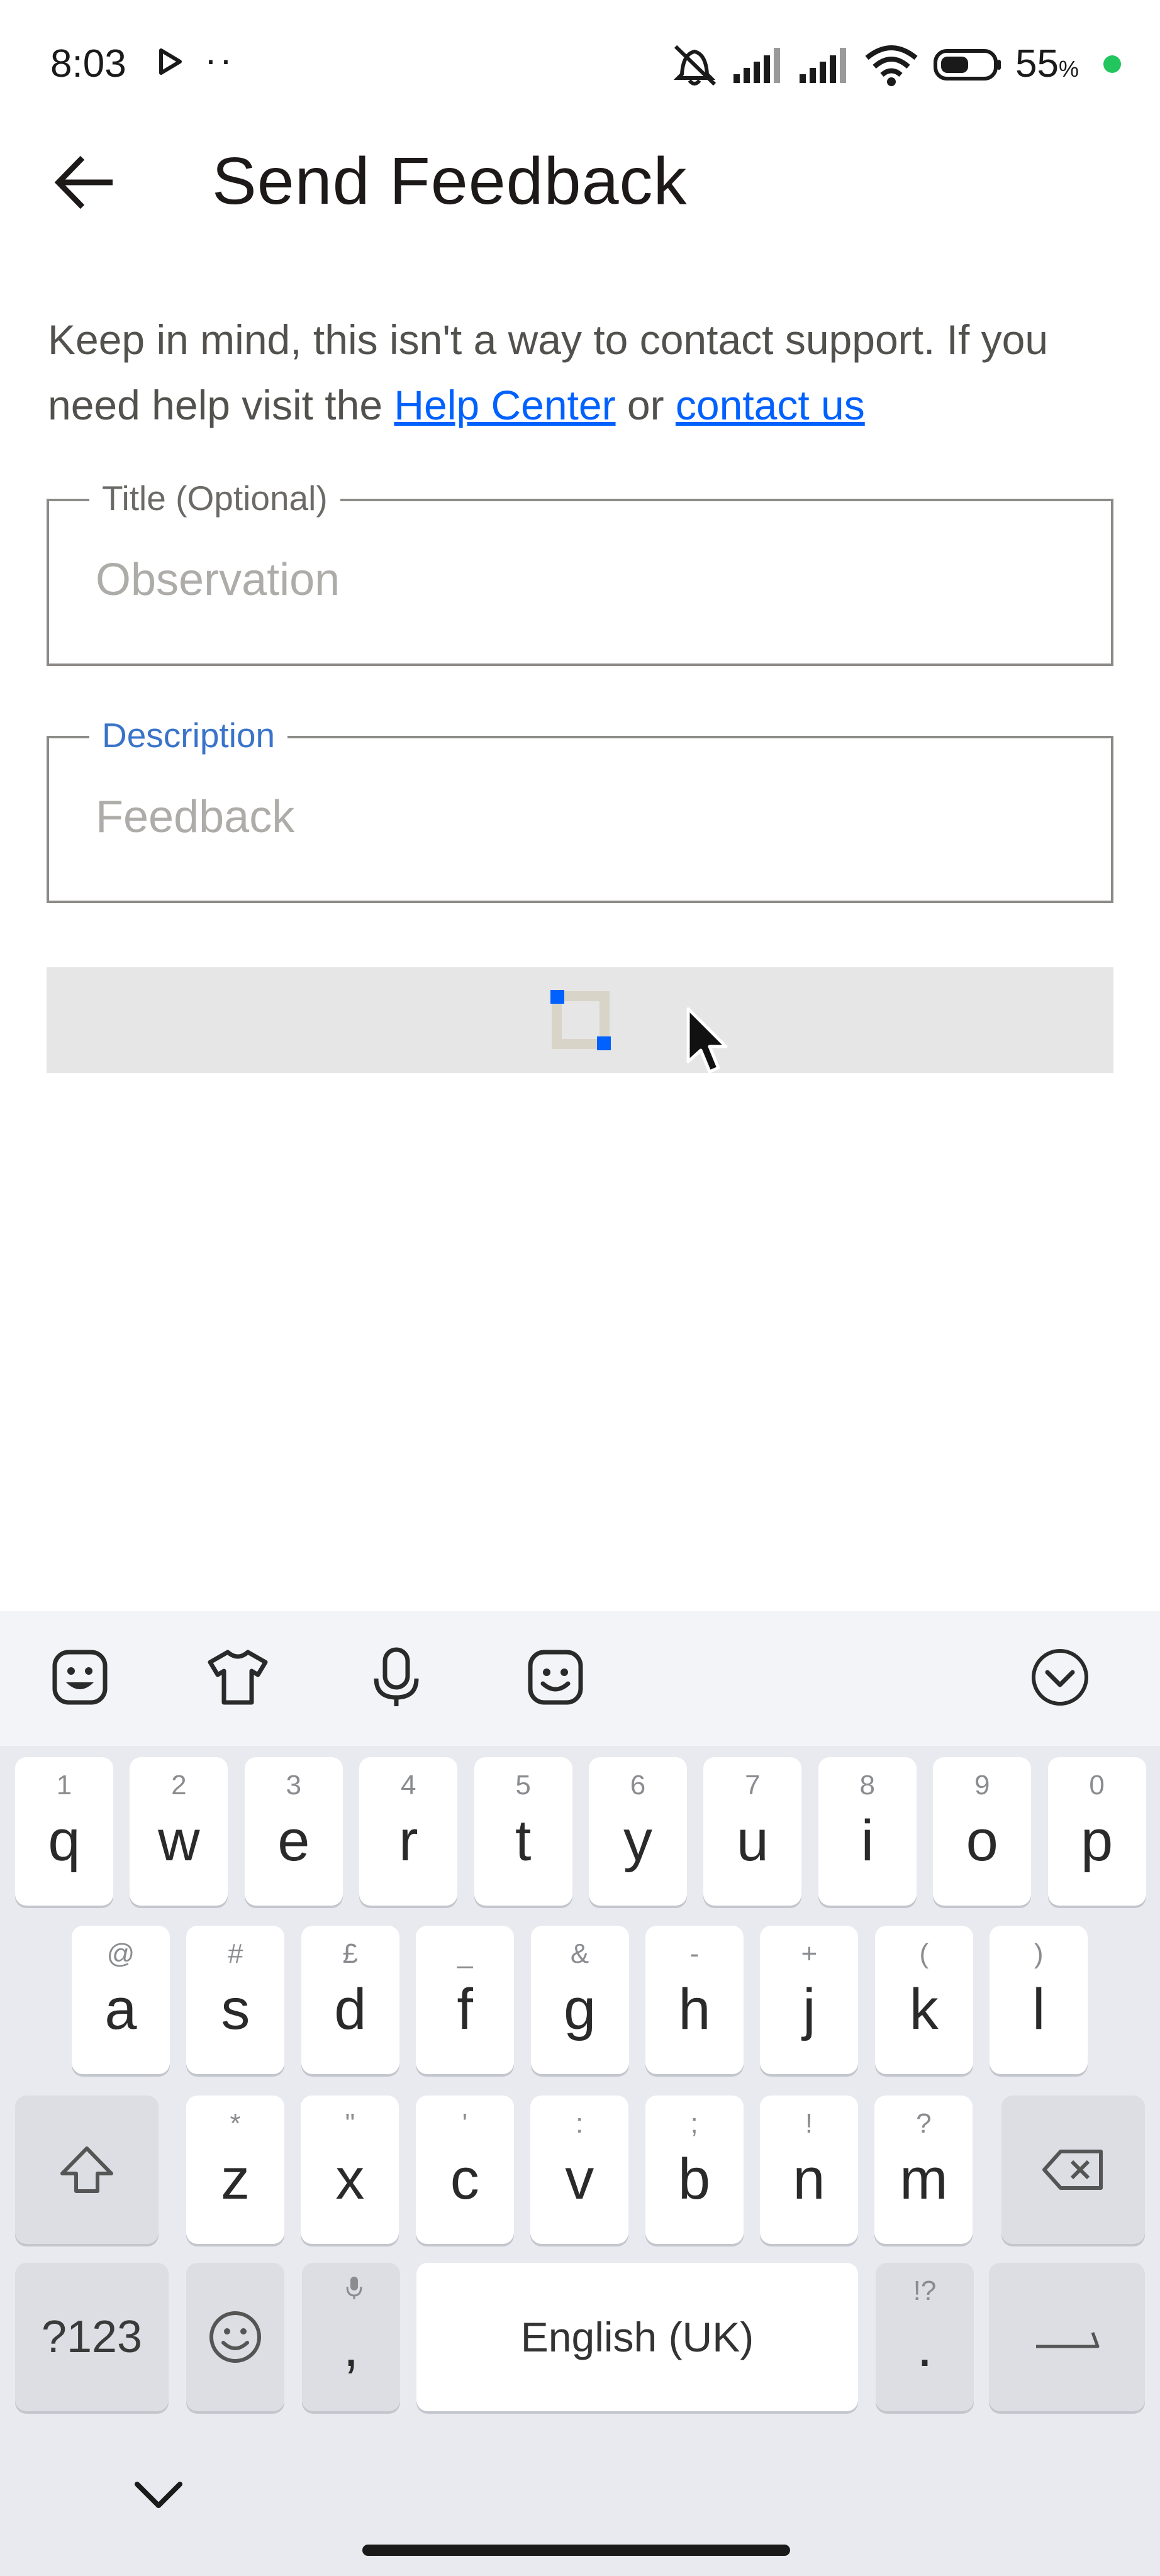  I want to click on sticker-icon, so click(79, 1677).